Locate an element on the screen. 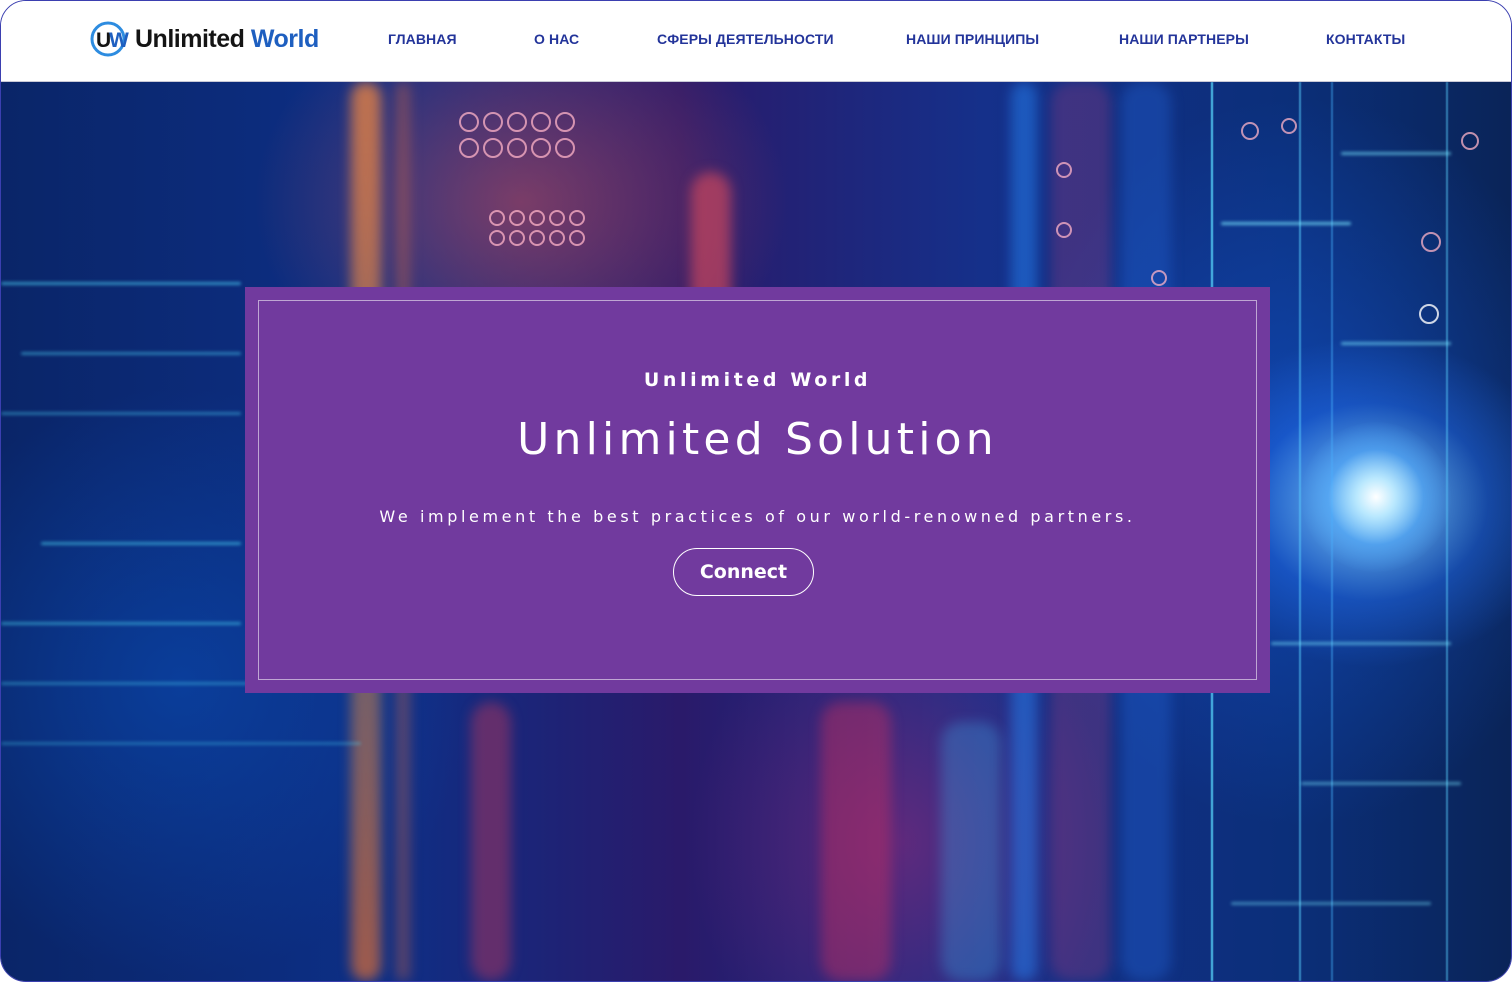 This screenshot has width=1512, height=982. light-flare is located at coordinates (1376, 497).